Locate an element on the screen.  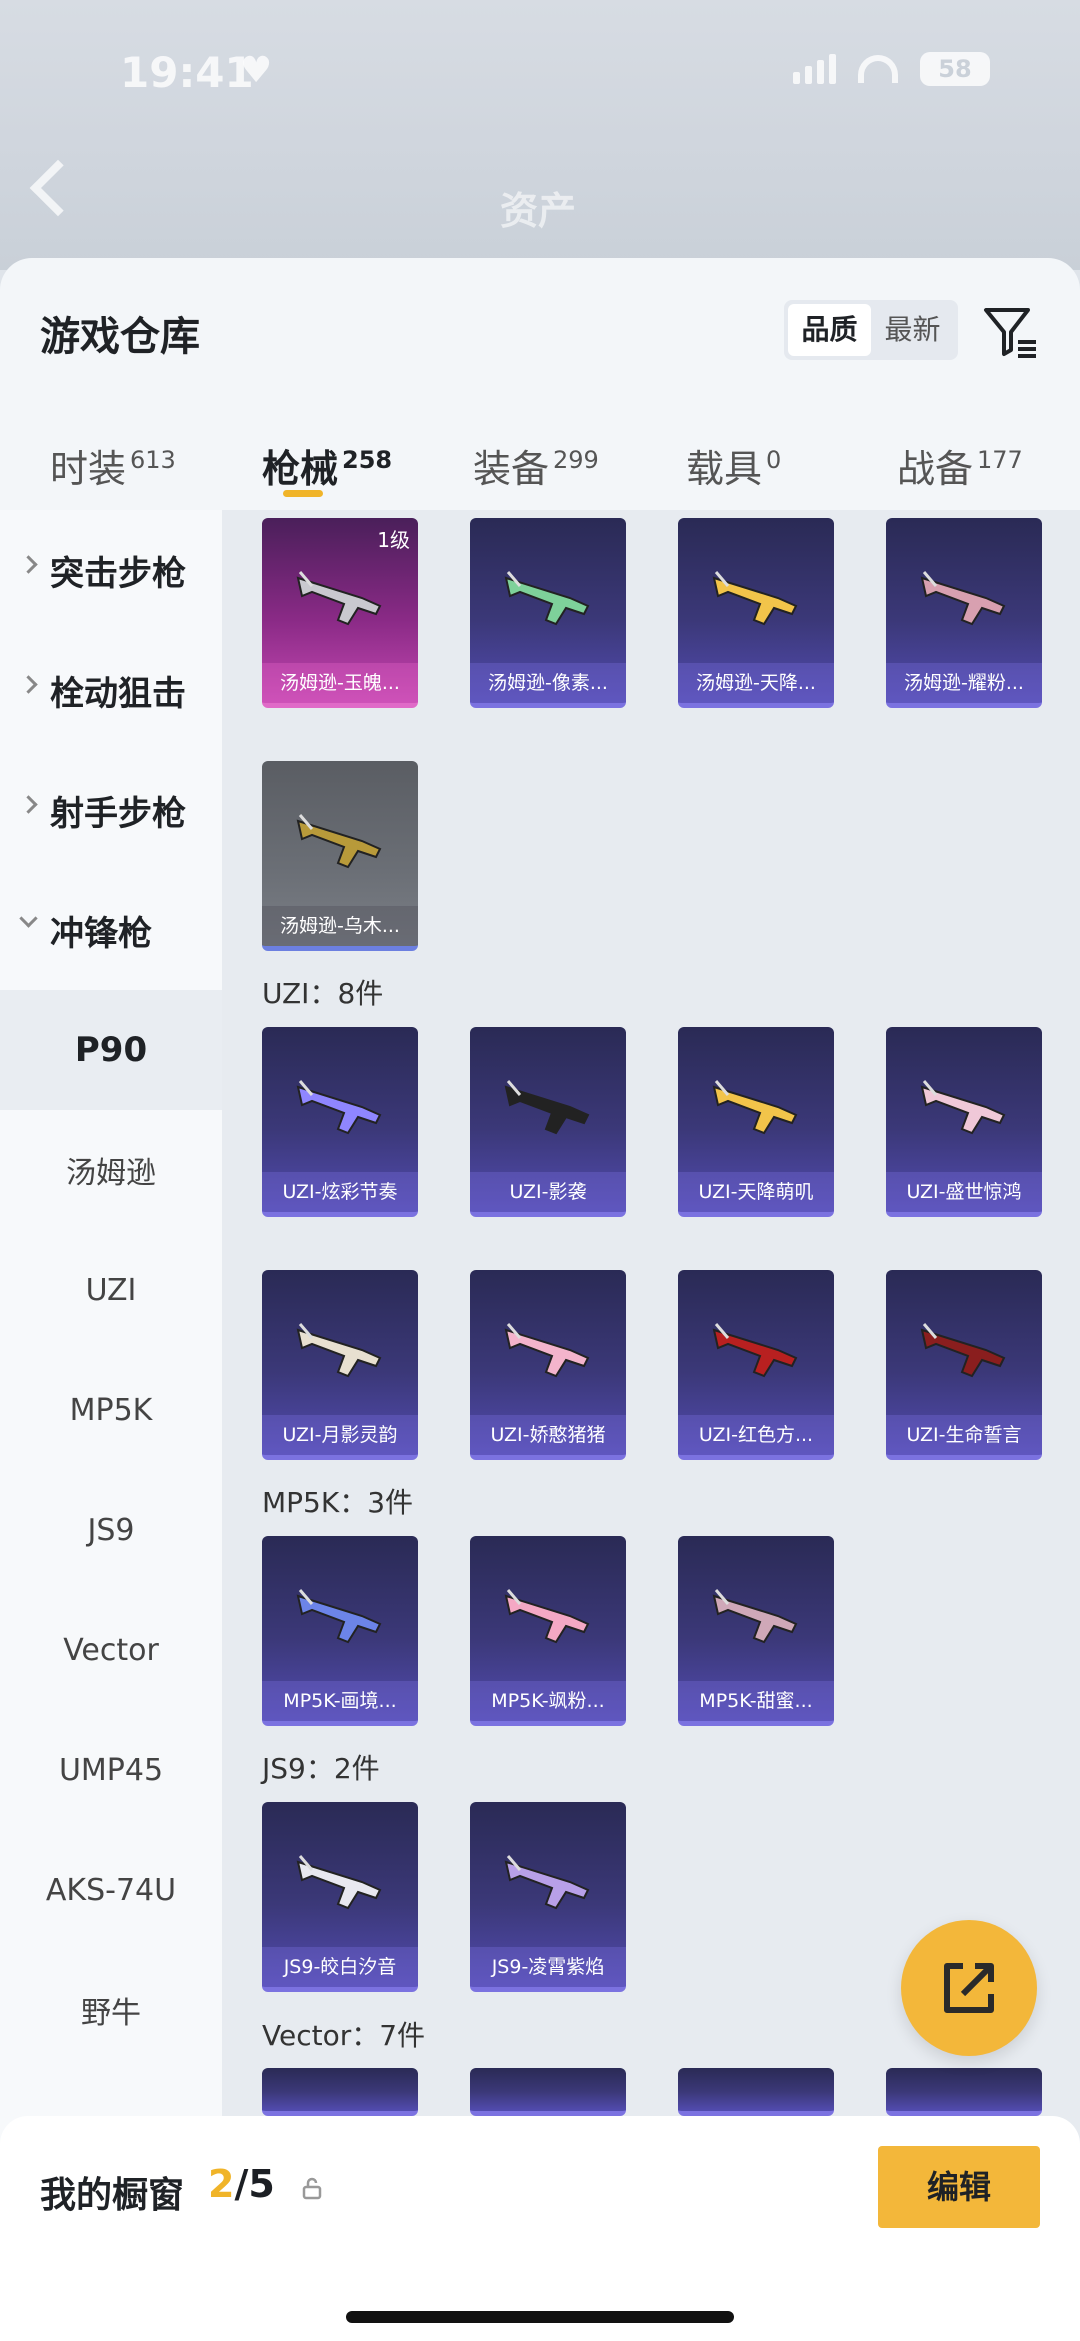
signal-icon is located at coordinates (814, 69).